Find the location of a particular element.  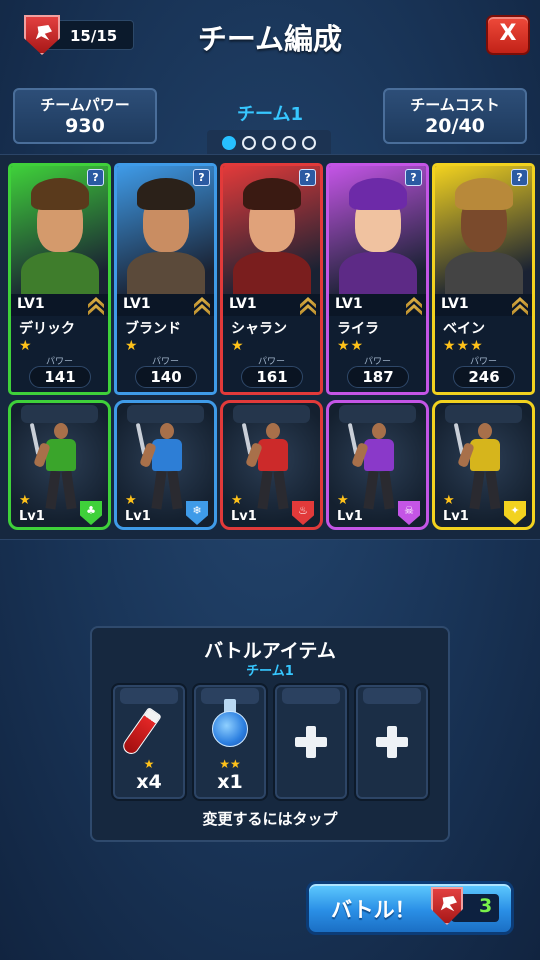

fire-icon: ♨ is located at coordinates (303, 513).